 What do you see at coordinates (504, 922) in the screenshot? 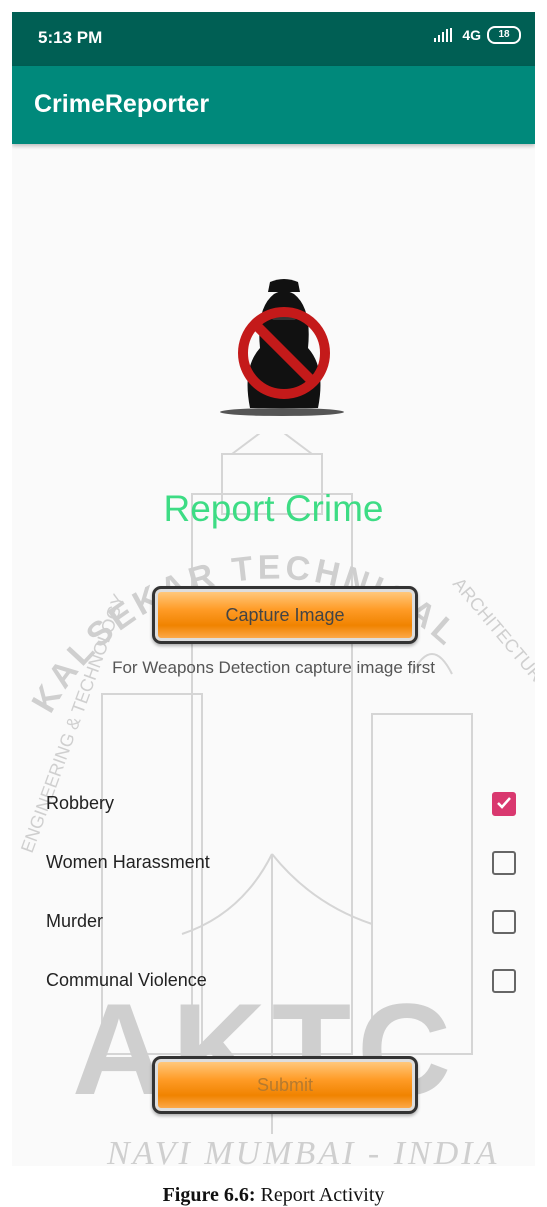
I see `murder-checkbox` at bounding box center [504, 922].